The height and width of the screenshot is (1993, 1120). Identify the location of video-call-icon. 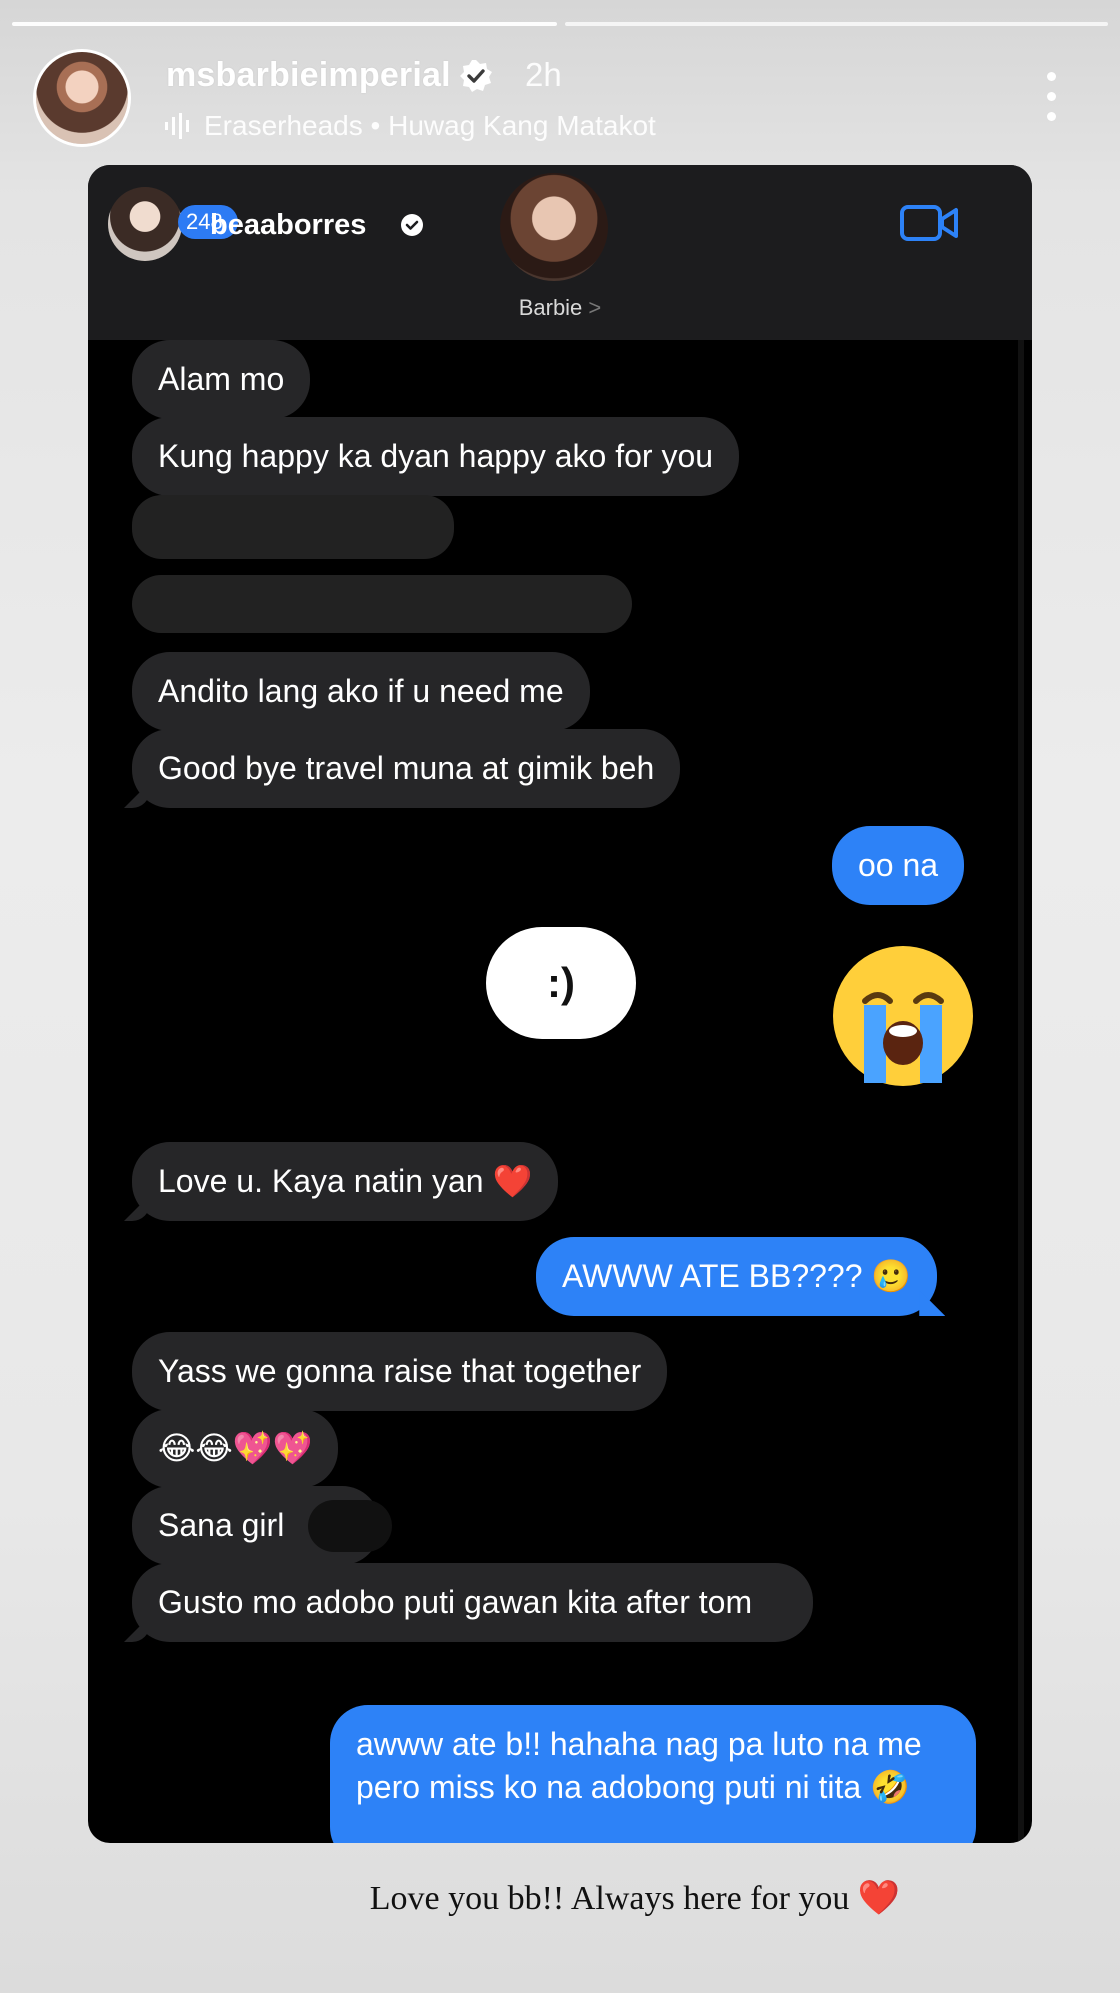
(930, 223).